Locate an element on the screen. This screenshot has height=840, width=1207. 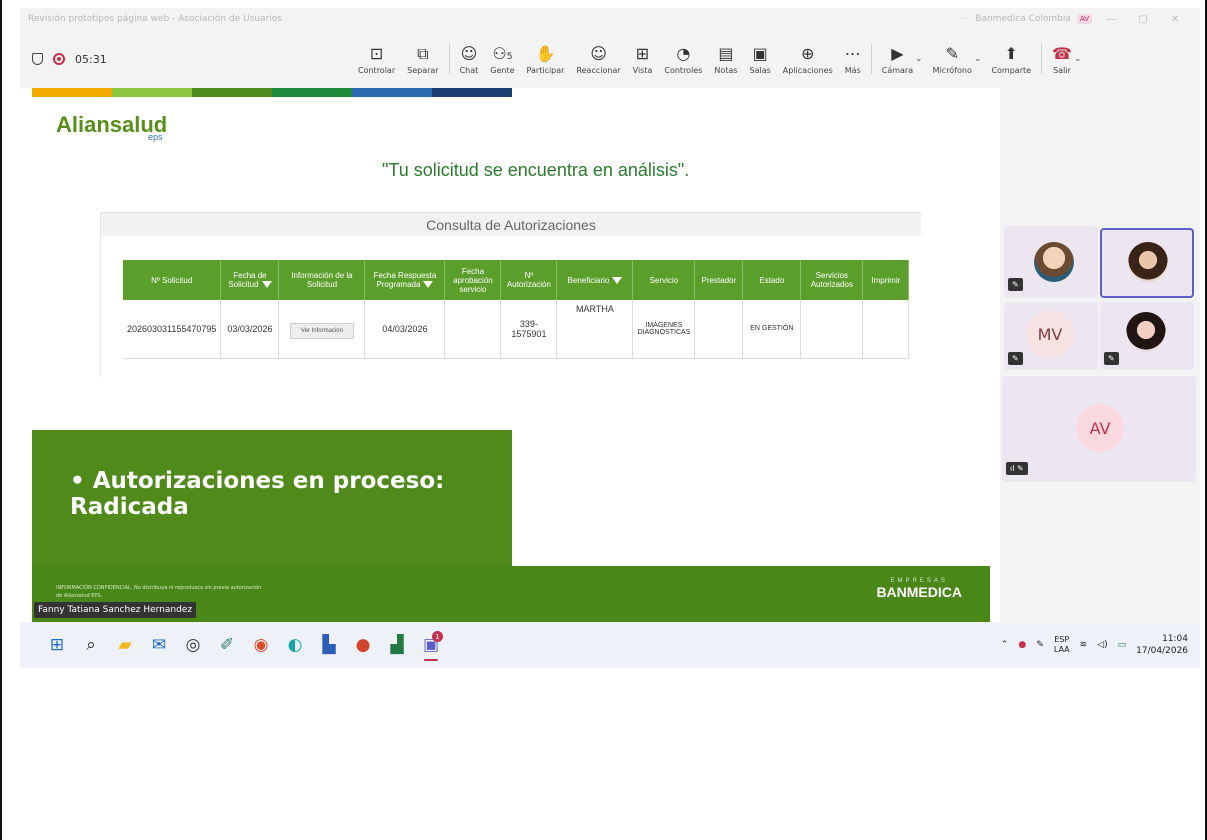
share-button: ⬆ Comparte is located at coordinates (1011, 59).